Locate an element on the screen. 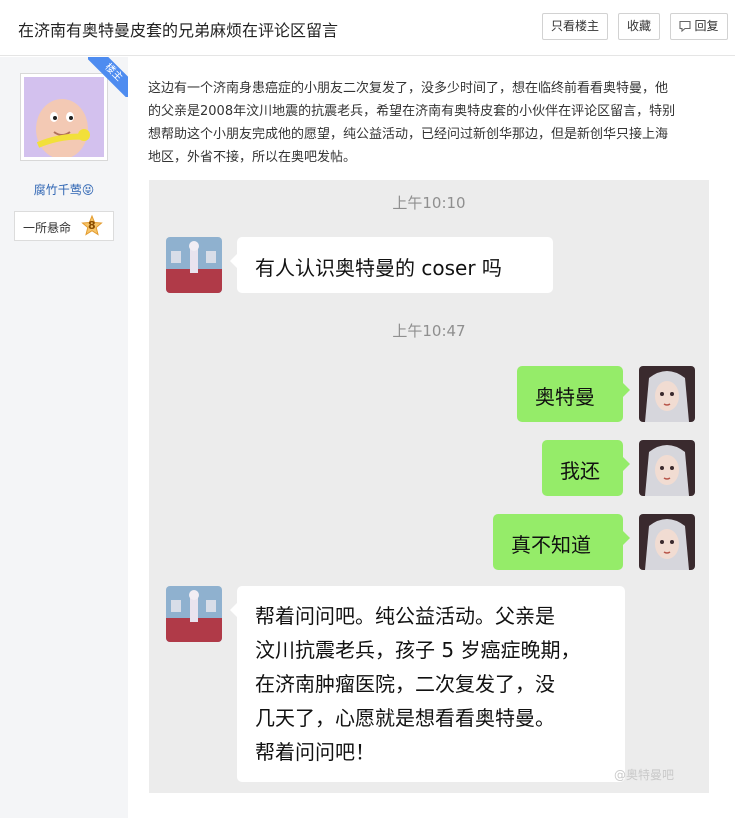 Image resolution: width=735 pixels, height=818 pixels. chat-message-line: 汶川抗震老兵，孩子 5 岁癌症晚期， is located at coordinates (418, 650).